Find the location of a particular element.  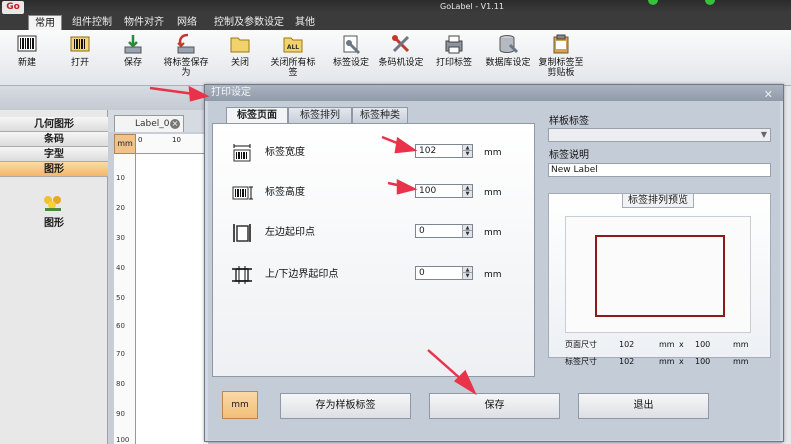

ruler-mark: 40 is located at coordinates (120, 268).